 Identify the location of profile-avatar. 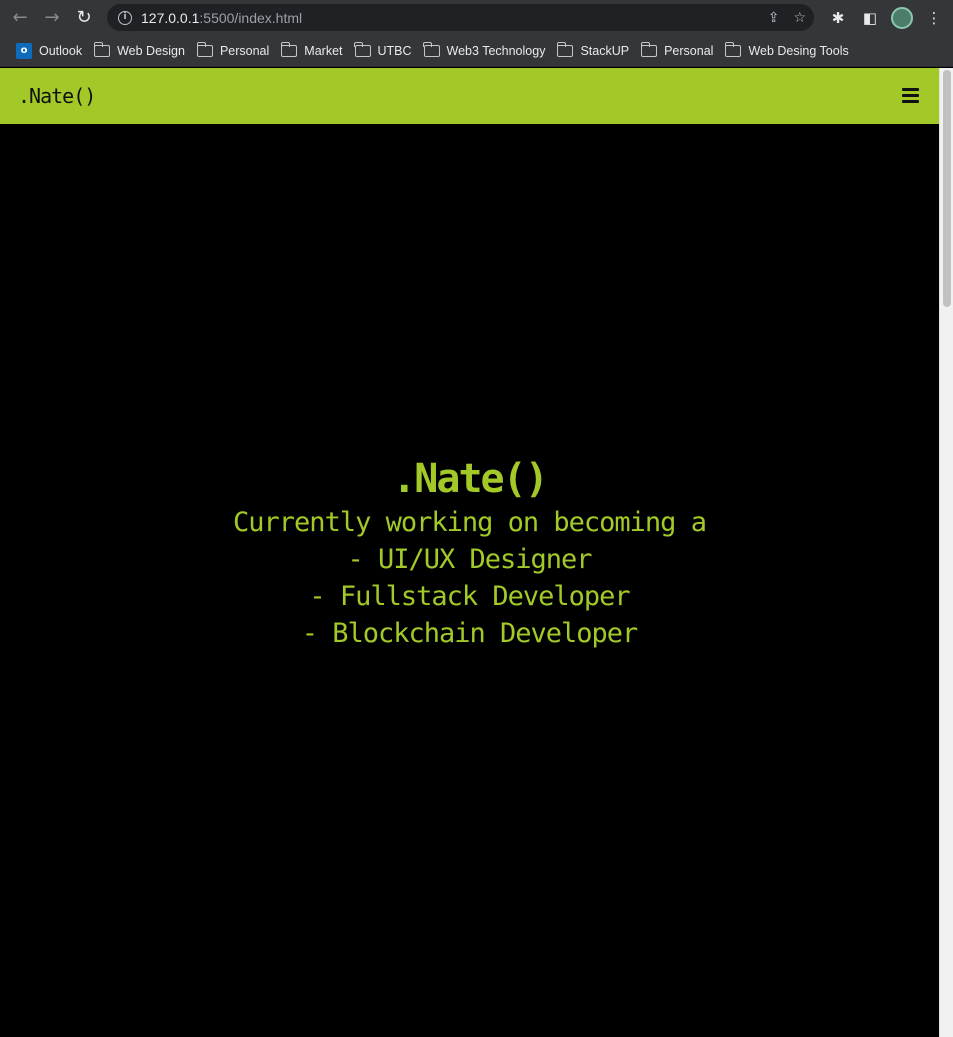
(902, 17).